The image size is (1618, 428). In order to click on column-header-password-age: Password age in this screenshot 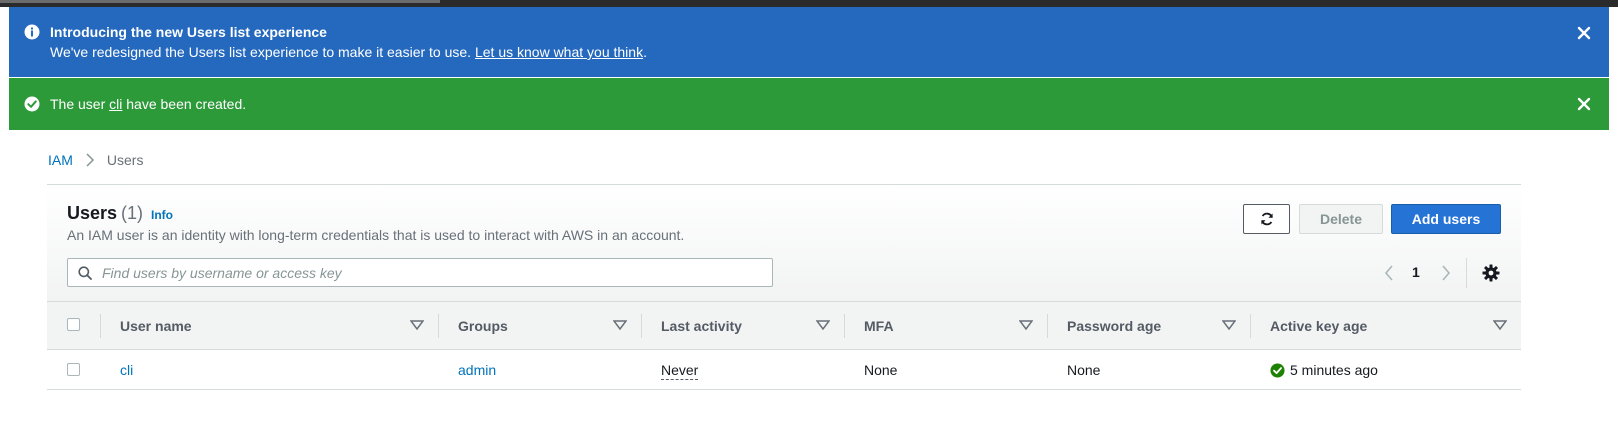, I will do `click(1148, 325)`.